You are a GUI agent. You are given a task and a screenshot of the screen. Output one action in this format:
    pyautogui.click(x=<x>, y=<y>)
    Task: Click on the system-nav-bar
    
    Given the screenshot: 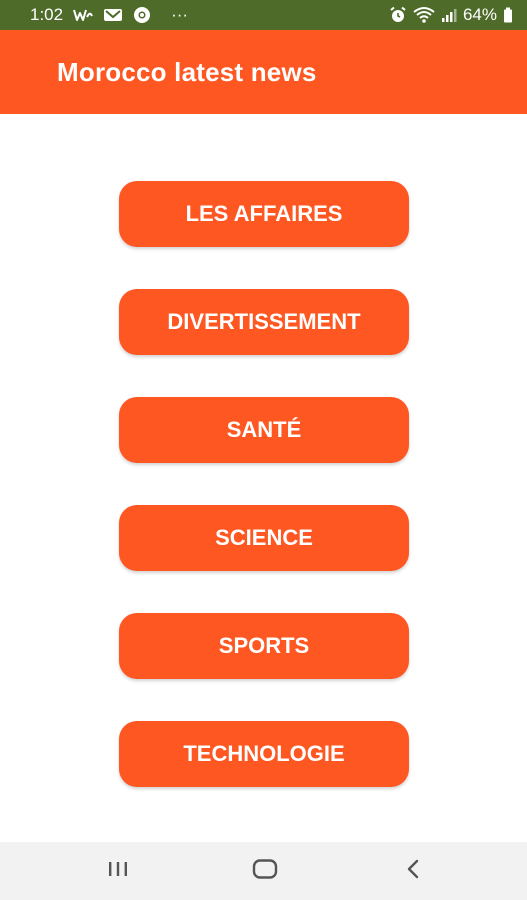 What is the action you would take?
    pyautogui.click(x=263, y=871)
    